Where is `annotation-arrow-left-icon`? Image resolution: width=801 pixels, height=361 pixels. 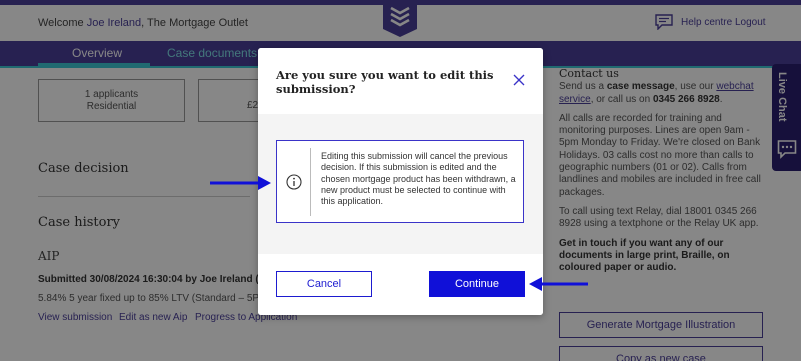
annotation-arrow-left-icon is located at coordinates (558, 284).